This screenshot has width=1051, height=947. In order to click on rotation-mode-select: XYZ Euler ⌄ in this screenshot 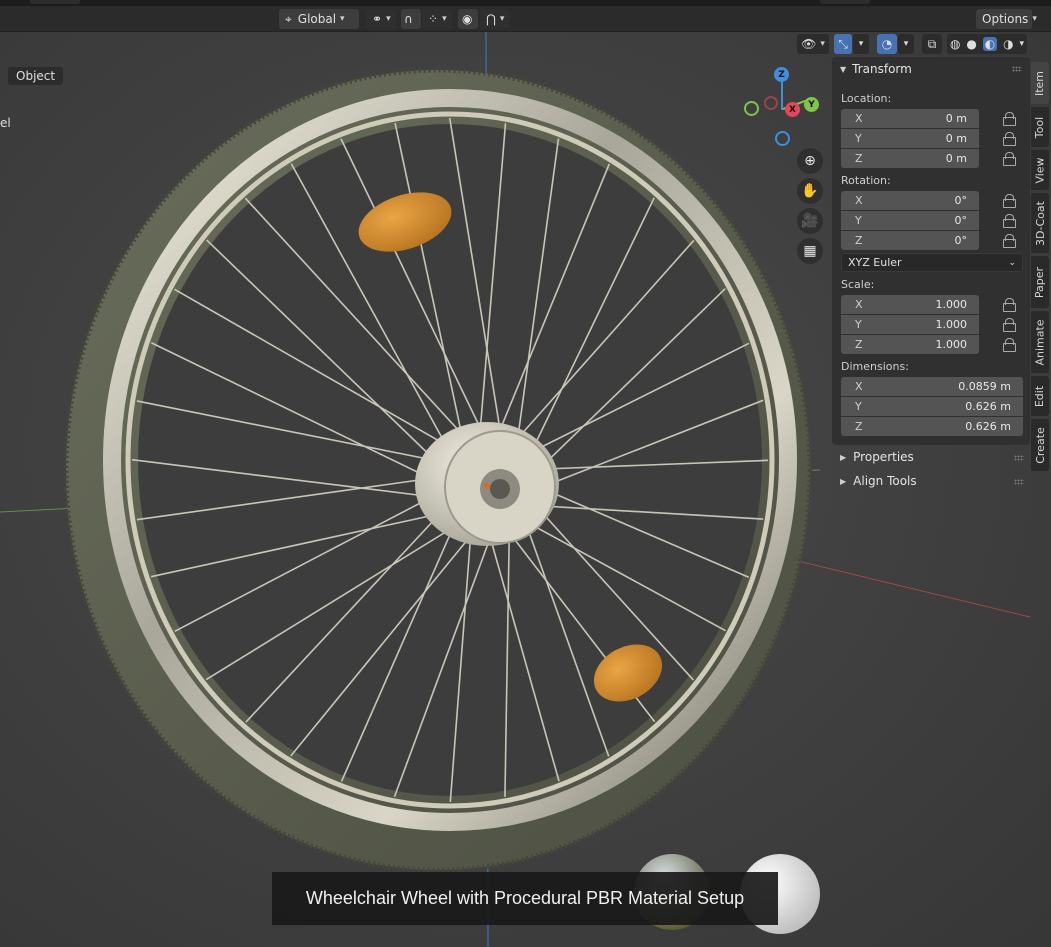, I will do `click(932, 262)`.